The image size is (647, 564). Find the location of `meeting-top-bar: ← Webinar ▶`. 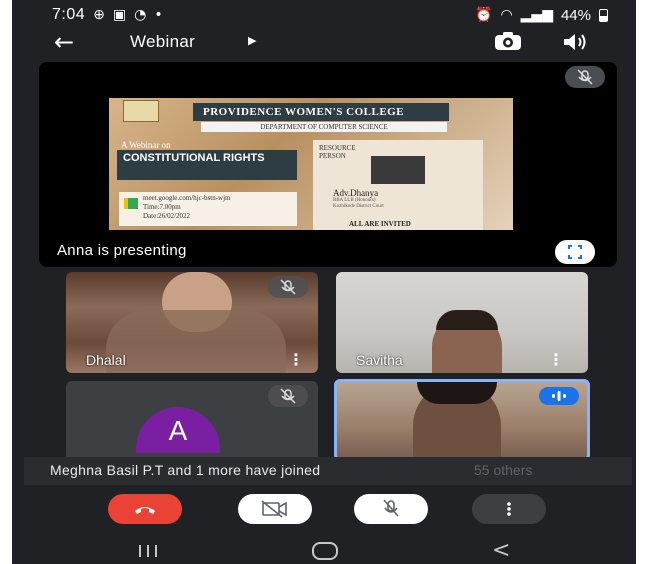

meeting-top-bar: ← Webinar ▶ is located at coordinates (324, 43).